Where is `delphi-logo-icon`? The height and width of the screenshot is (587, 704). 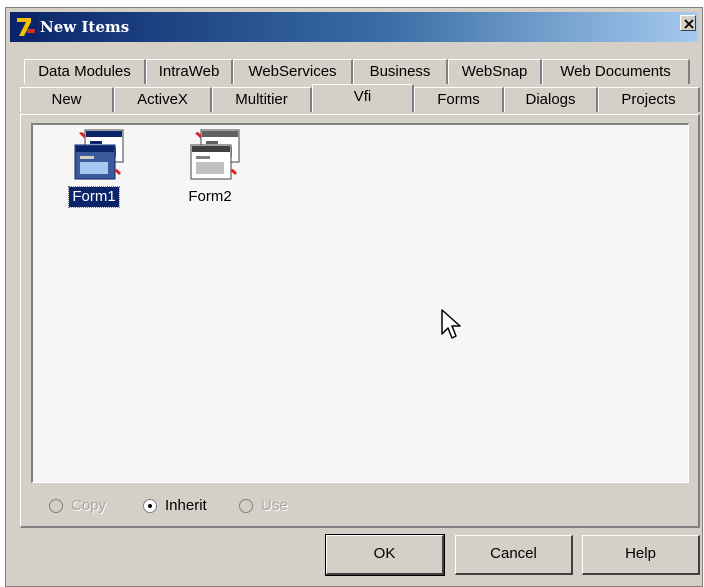
delphi-logo-icon is located at coordinates (26, 27).